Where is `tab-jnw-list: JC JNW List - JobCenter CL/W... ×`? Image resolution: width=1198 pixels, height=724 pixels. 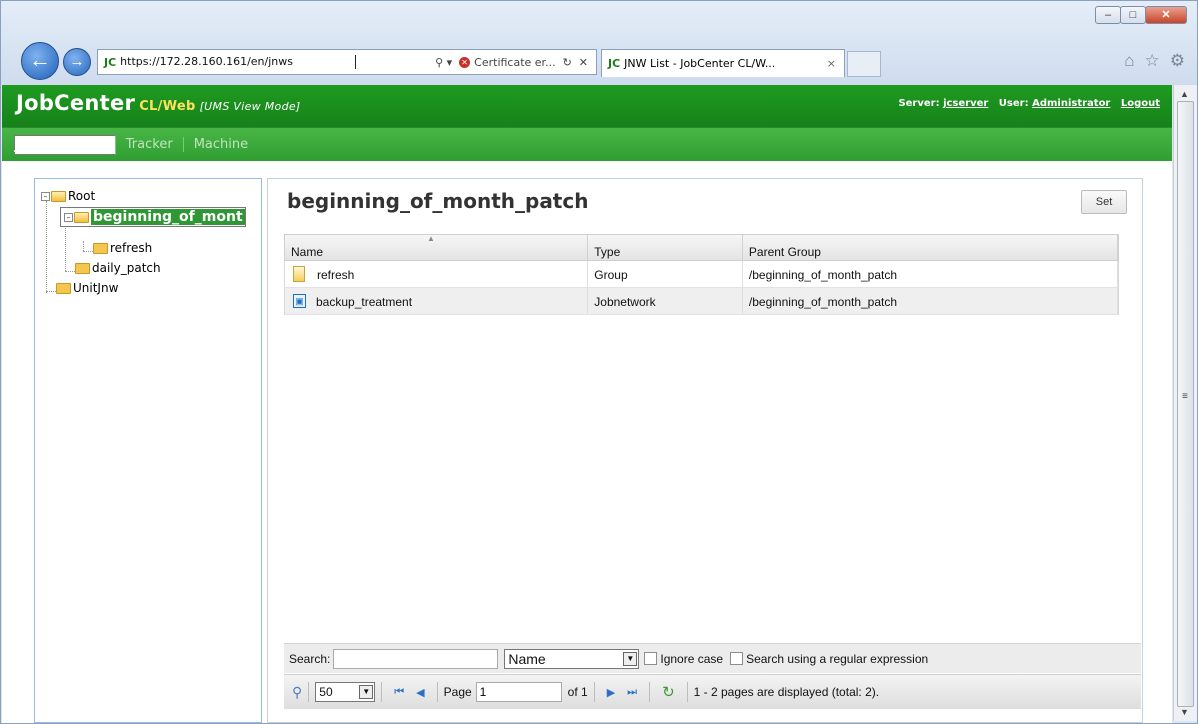 tab-jnw-list: JC JNW List - JobCenter CL/W... × is located at coordinates (723, 63).